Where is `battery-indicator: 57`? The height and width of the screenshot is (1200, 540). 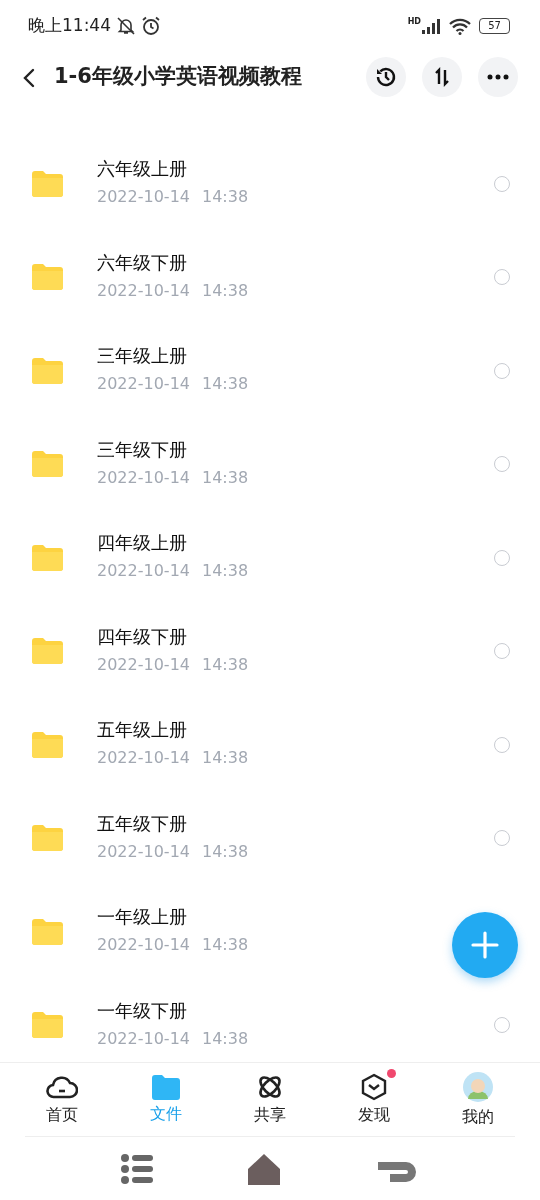 battery-indicator: 57 is located at coordinates (494, 26).